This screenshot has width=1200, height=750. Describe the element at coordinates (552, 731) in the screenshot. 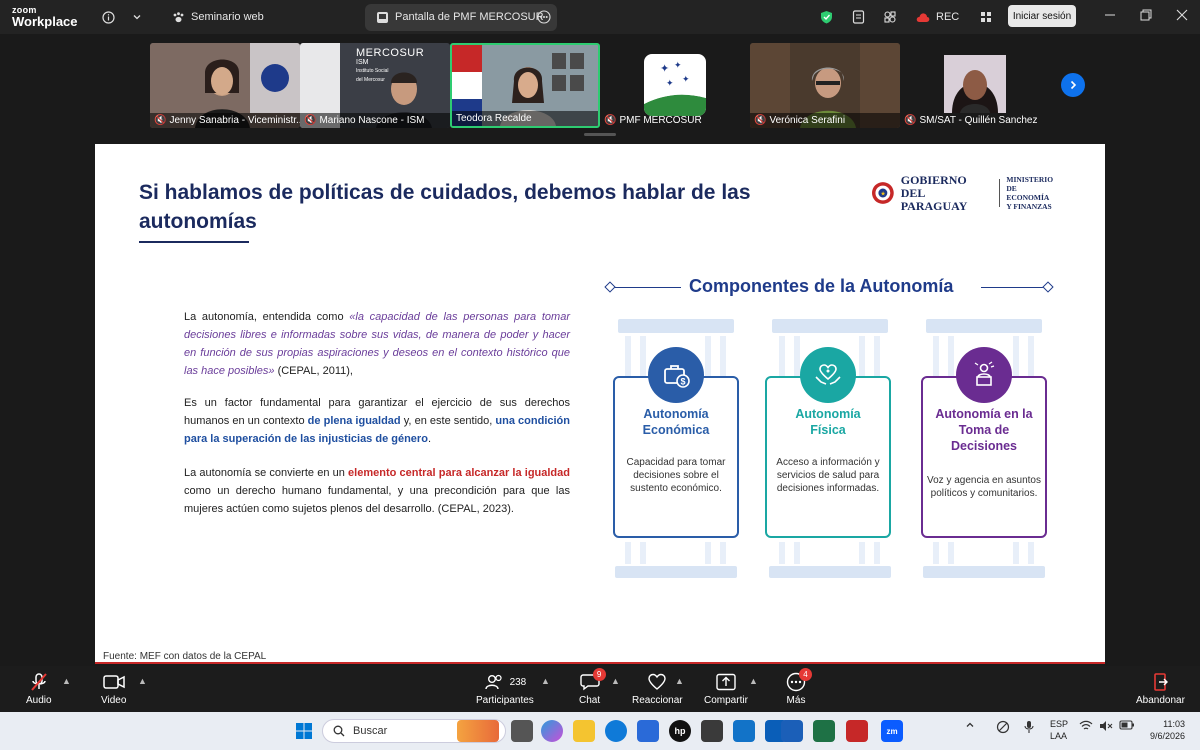

I see `copilot-icon` at that location.